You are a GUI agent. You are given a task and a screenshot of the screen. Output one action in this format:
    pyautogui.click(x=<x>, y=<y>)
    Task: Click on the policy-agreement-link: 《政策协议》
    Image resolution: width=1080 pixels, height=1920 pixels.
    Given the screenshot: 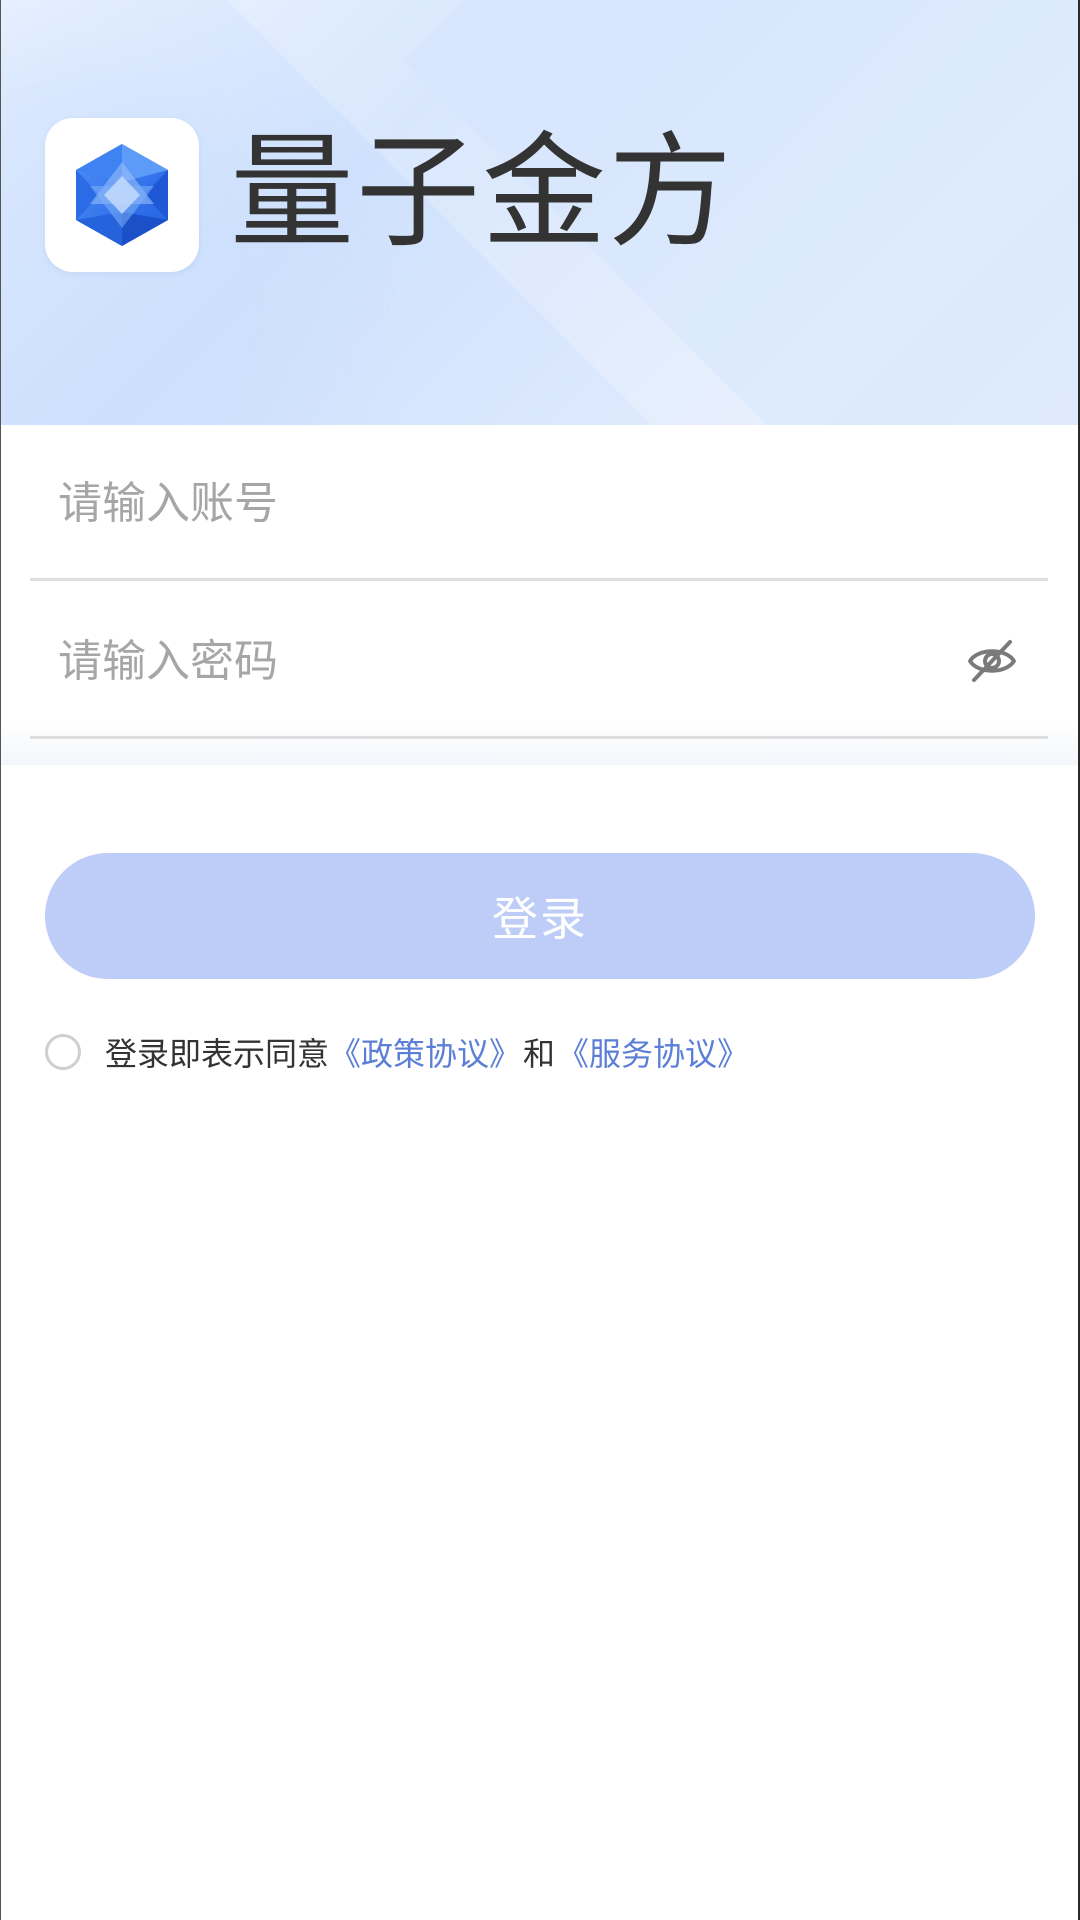 What is the action you would take?
    pyautogui.click(x=425, y=1052)
    